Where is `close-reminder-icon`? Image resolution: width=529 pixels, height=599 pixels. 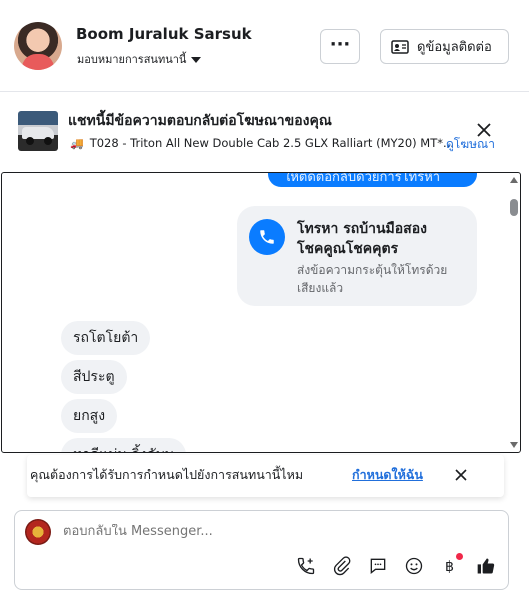 close-reminder-icon is located at coordinates (461, 476).